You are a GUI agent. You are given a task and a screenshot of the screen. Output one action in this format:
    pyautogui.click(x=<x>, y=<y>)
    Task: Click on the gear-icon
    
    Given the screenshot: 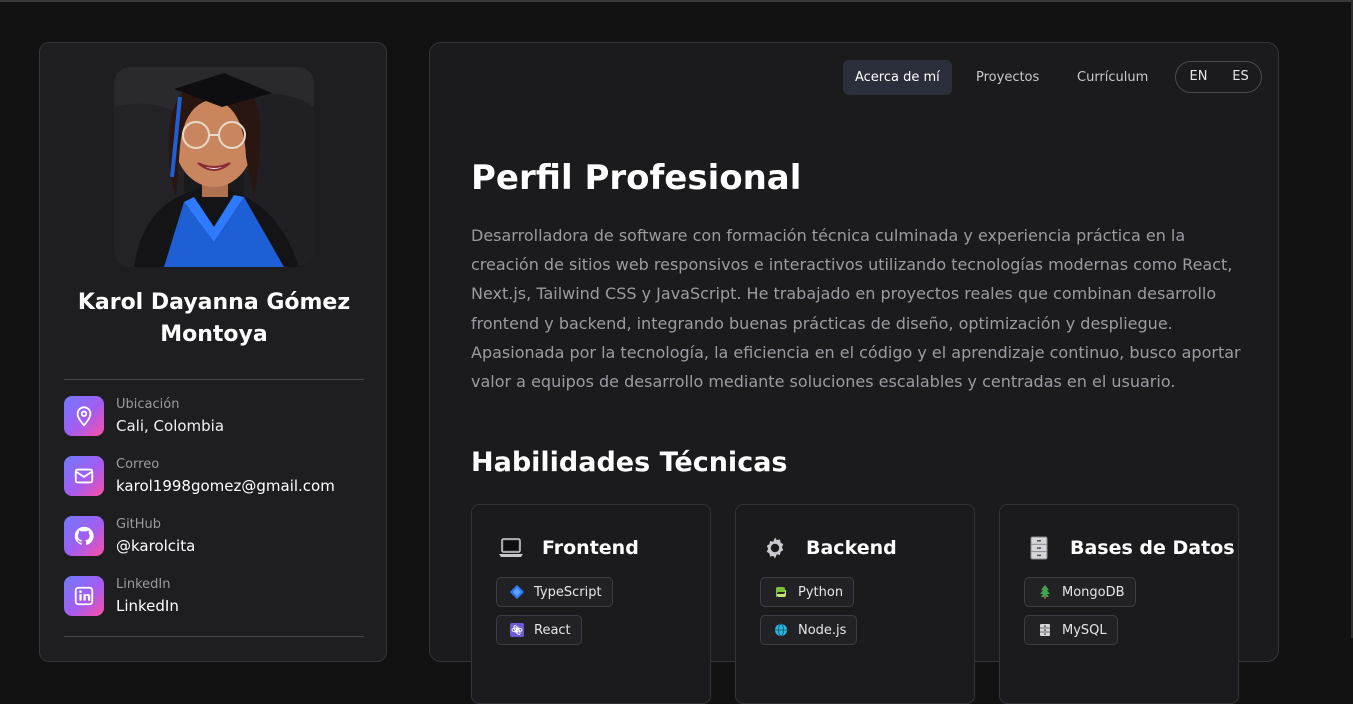 What is the action you would take?
    pyautogui.click(x=775, y=548)
    